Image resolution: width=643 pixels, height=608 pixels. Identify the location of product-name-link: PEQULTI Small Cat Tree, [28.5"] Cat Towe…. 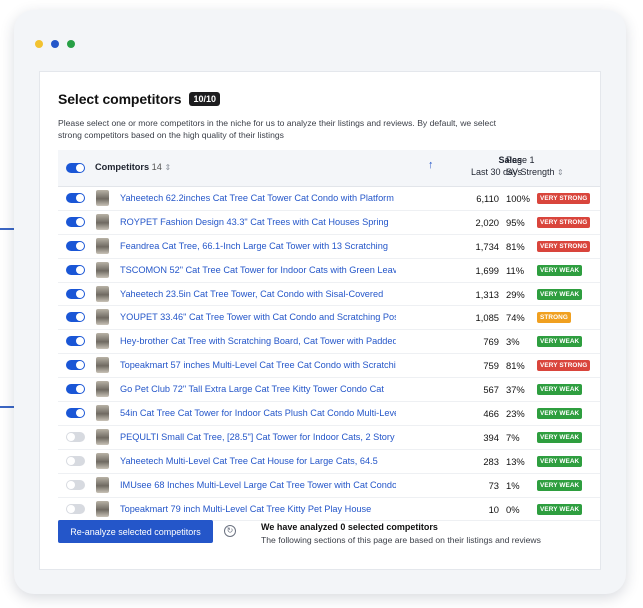
(258, 437).